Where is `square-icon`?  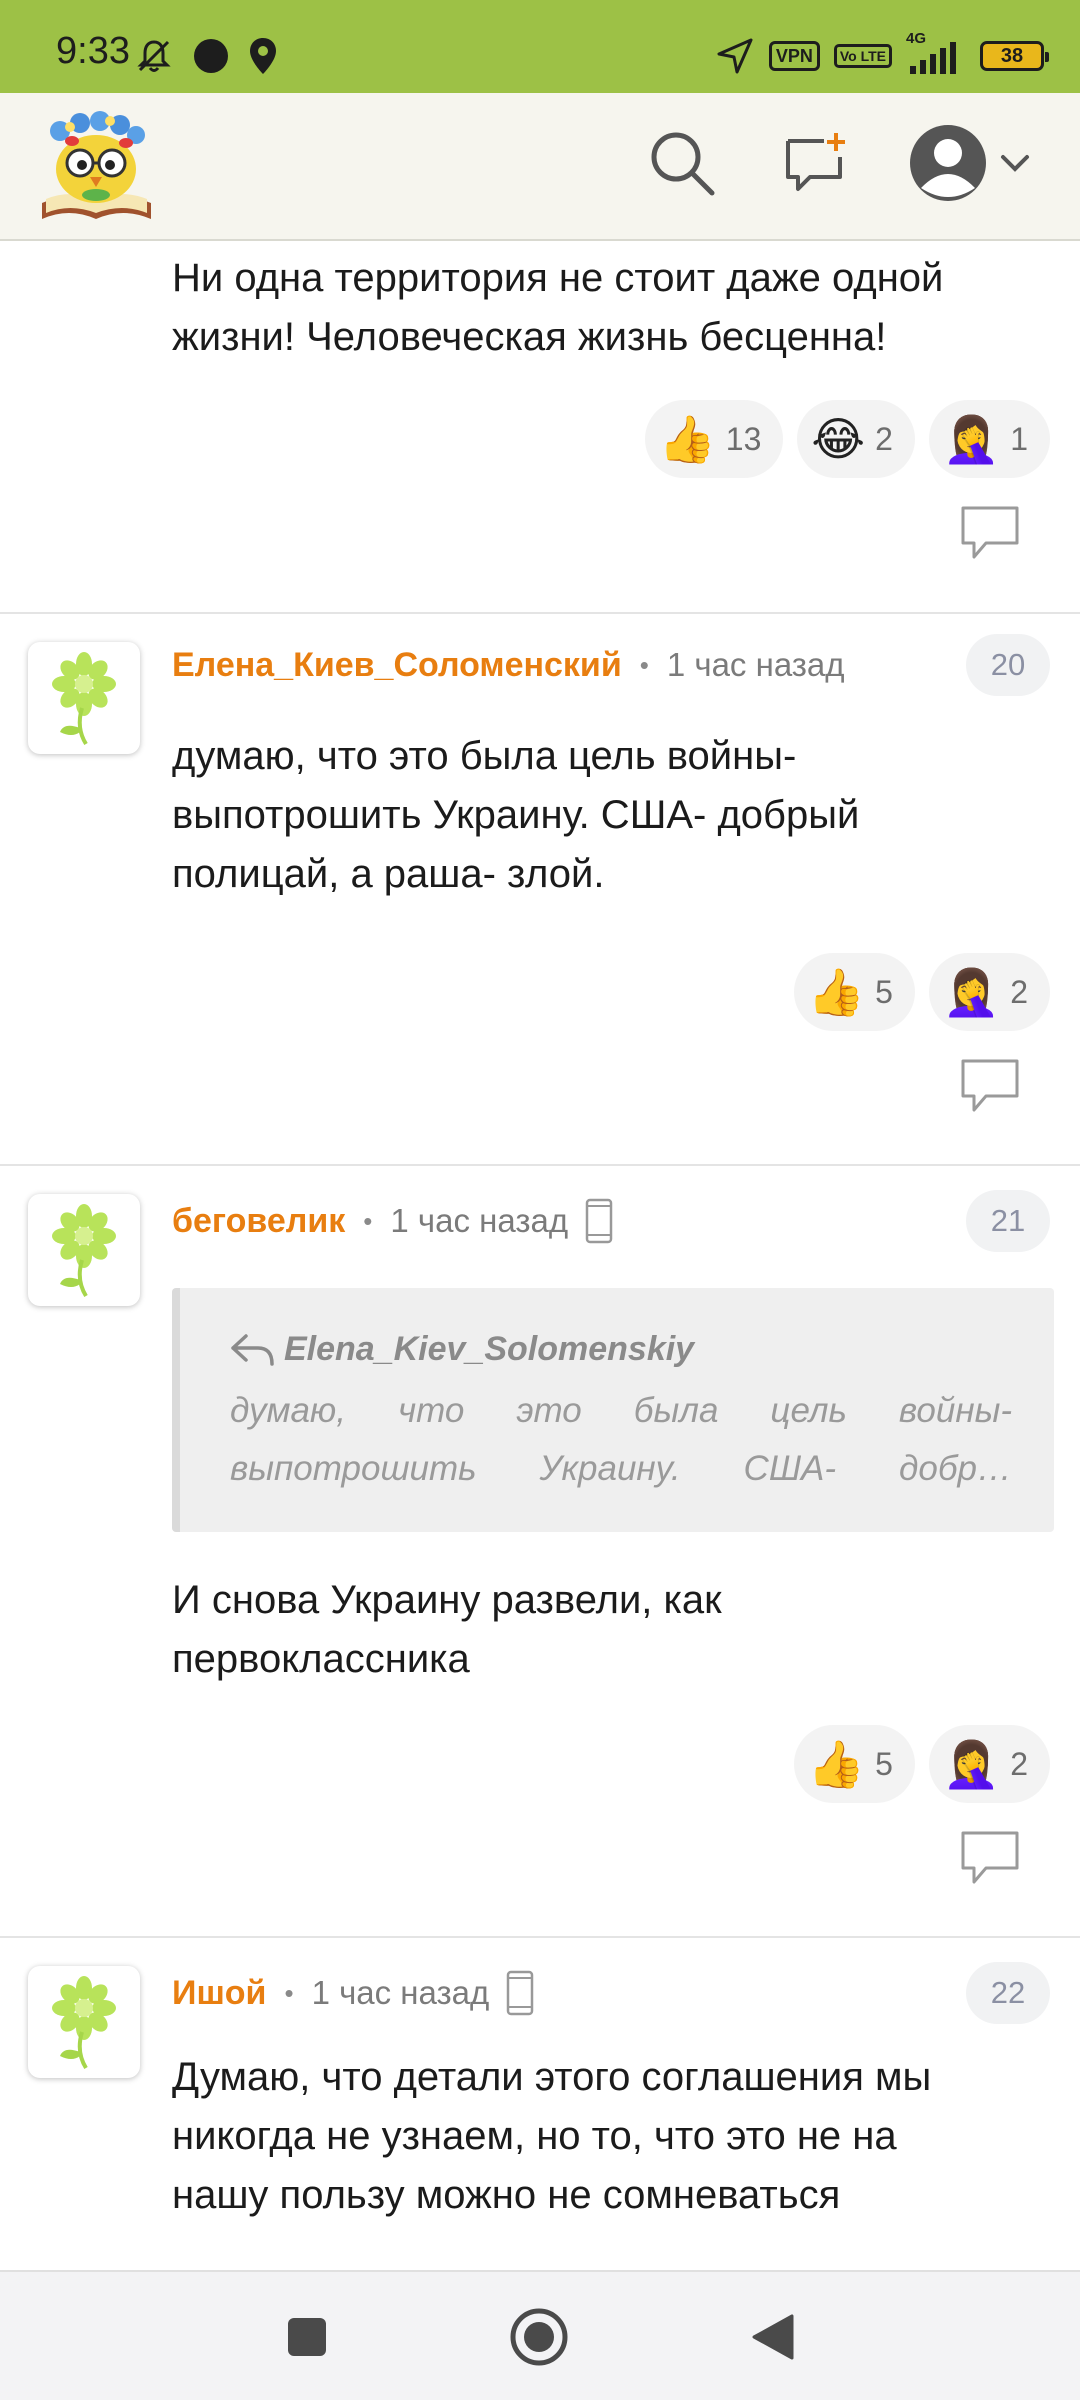 square-icon is located at coordinates (307, 2337).